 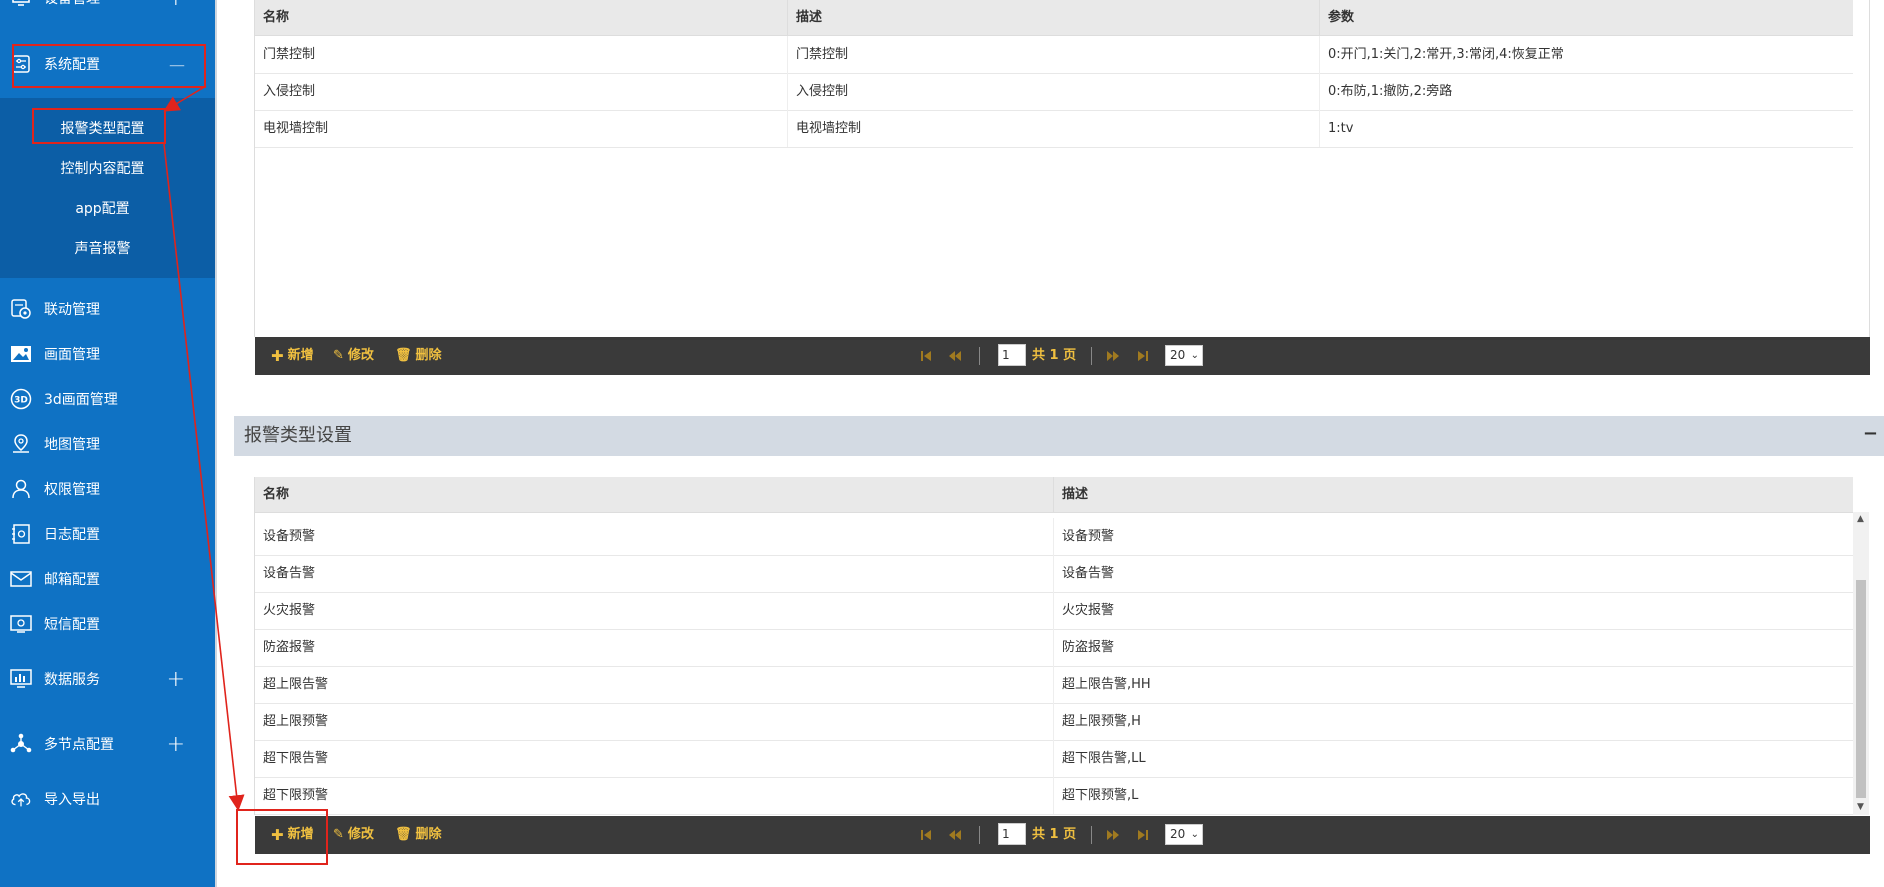 I want to click on scrollbar-thumb, so click(x=1861, y=689).